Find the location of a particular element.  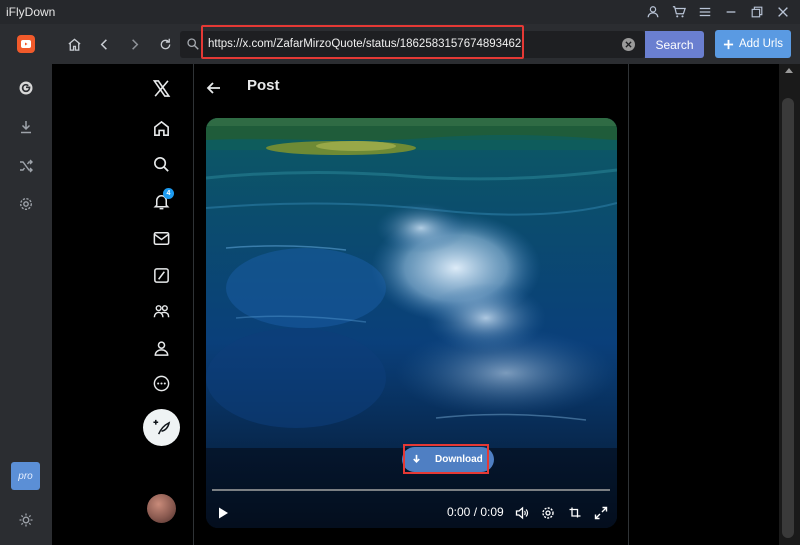

x-nav-profile is located at coordinates (161, 348).